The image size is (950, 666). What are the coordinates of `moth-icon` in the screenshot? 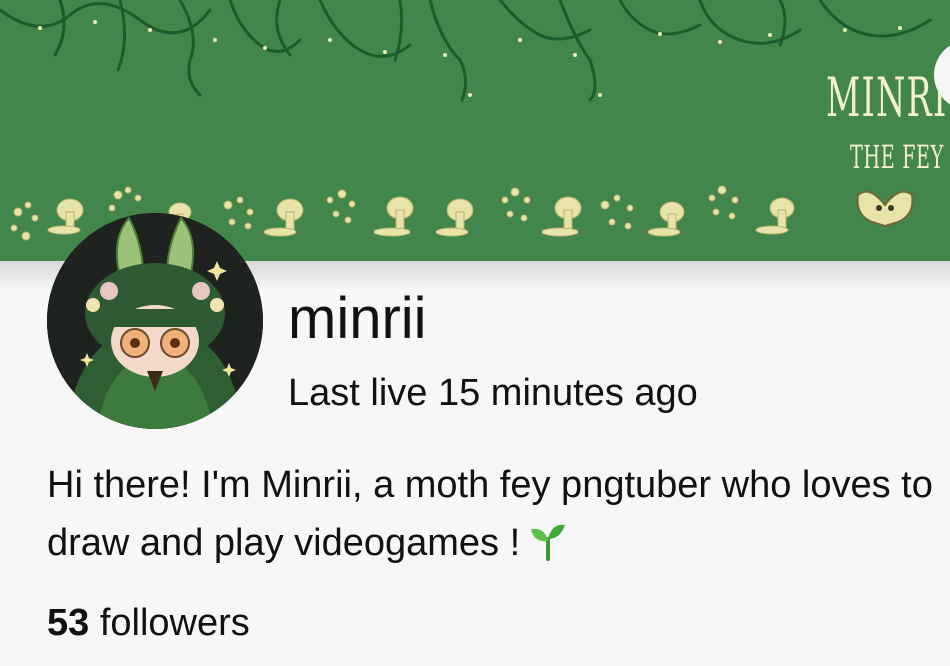 It's located at (885, 209).